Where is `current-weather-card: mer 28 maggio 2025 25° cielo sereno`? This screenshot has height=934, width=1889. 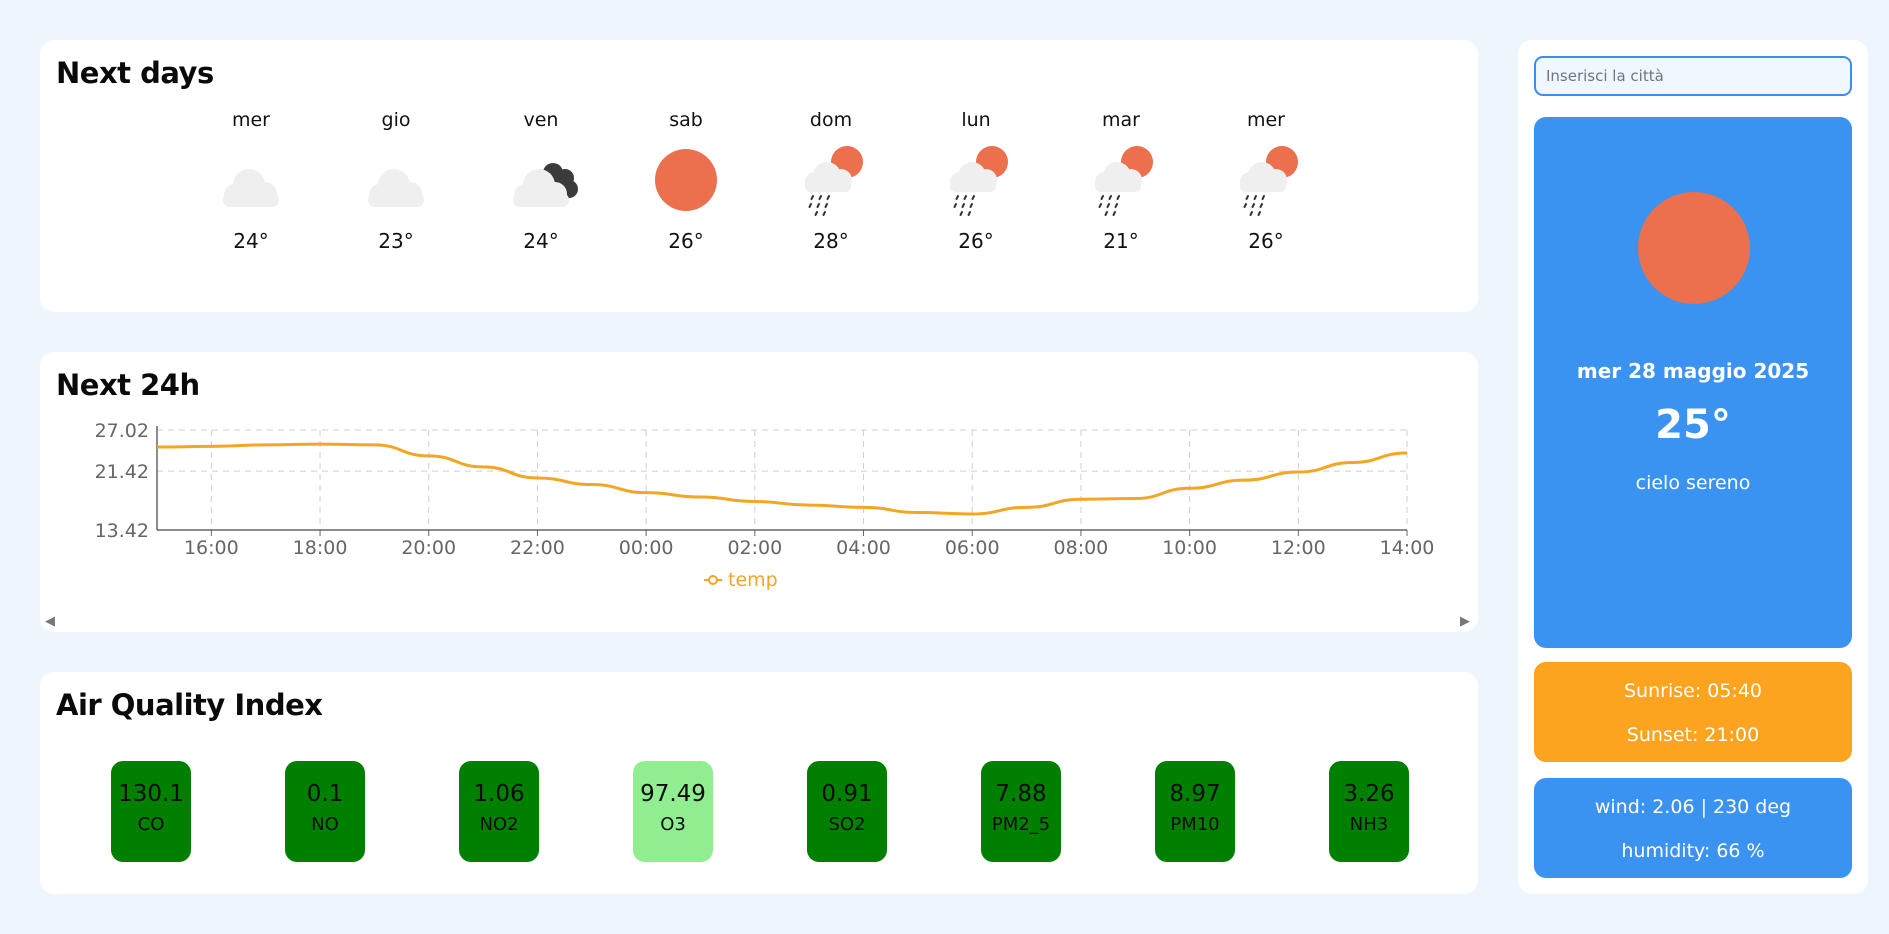 current-weather-card: mer 28 maggio 2025 25° cielo sereno is located at coordinates (1693, 382).